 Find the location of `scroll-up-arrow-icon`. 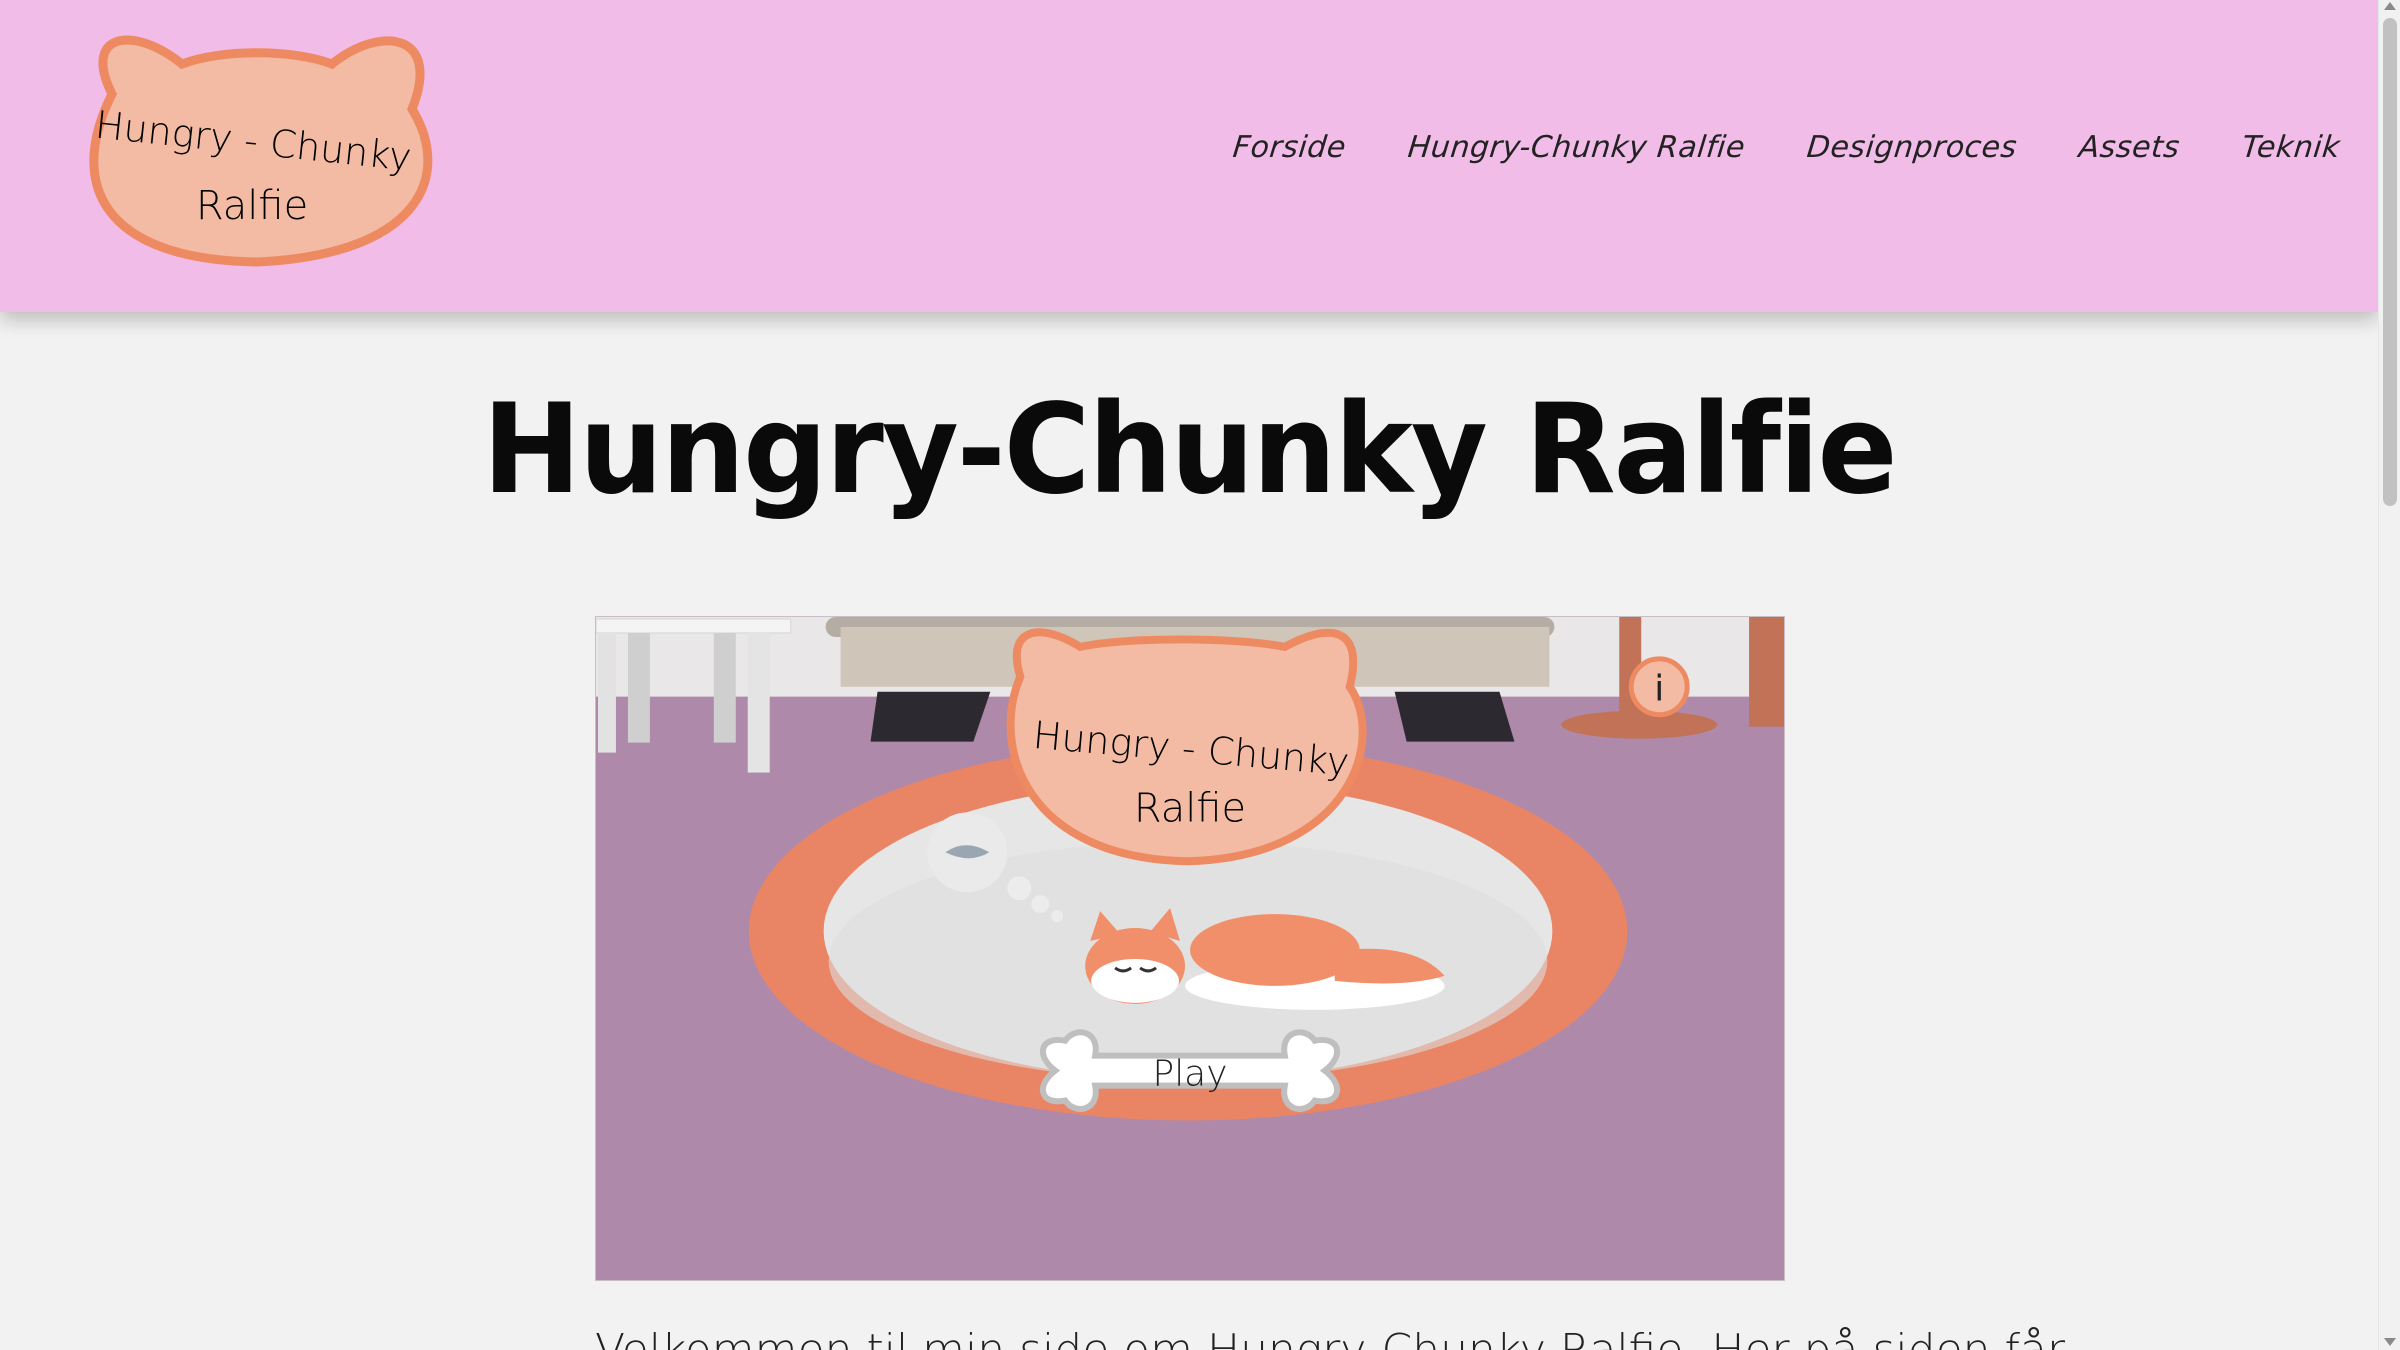

scroll-up-arrow-icon is located at coordinates (2390, 6).